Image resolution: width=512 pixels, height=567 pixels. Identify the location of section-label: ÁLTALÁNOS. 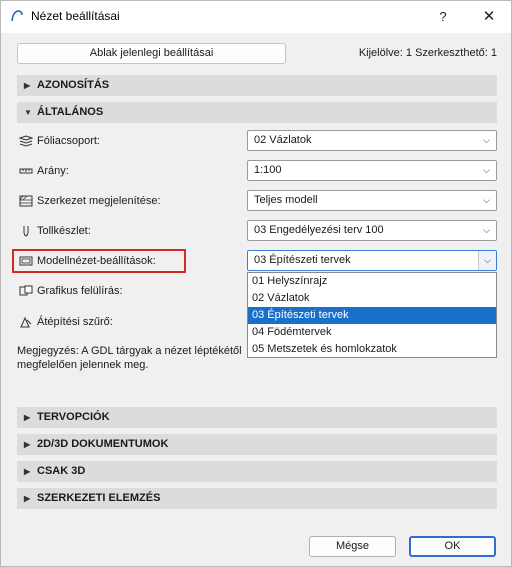
(70, 112).